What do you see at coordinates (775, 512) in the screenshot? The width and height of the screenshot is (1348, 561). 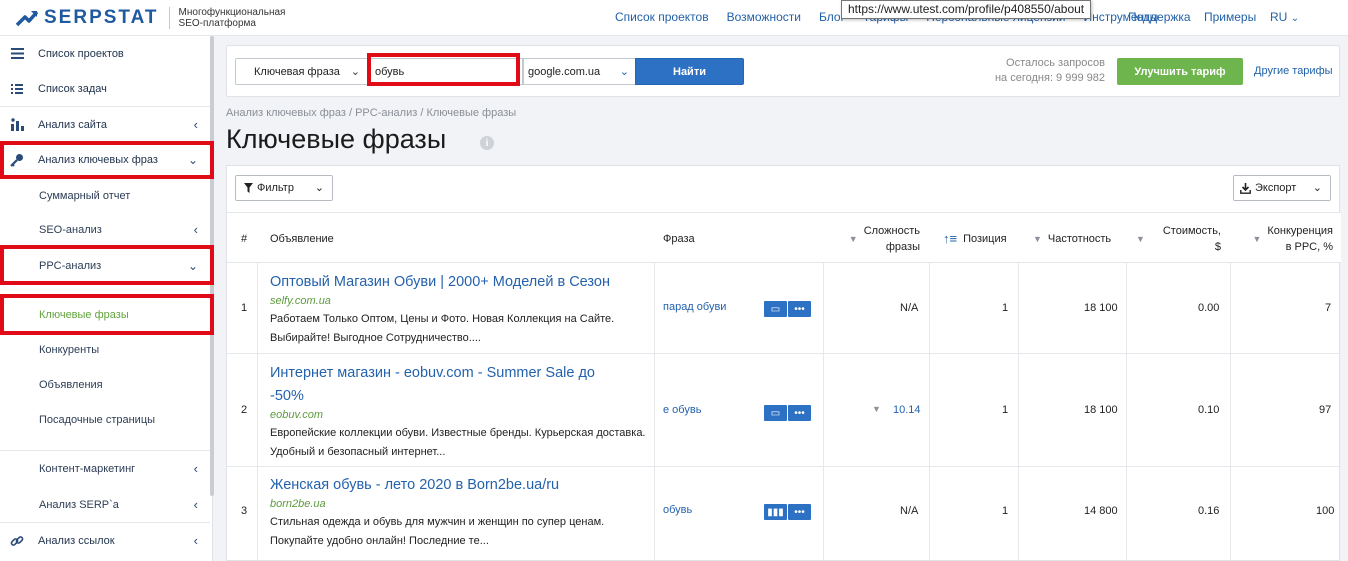 I see `grid-icon: ▮▮▮` at bounding box center [775, 512].